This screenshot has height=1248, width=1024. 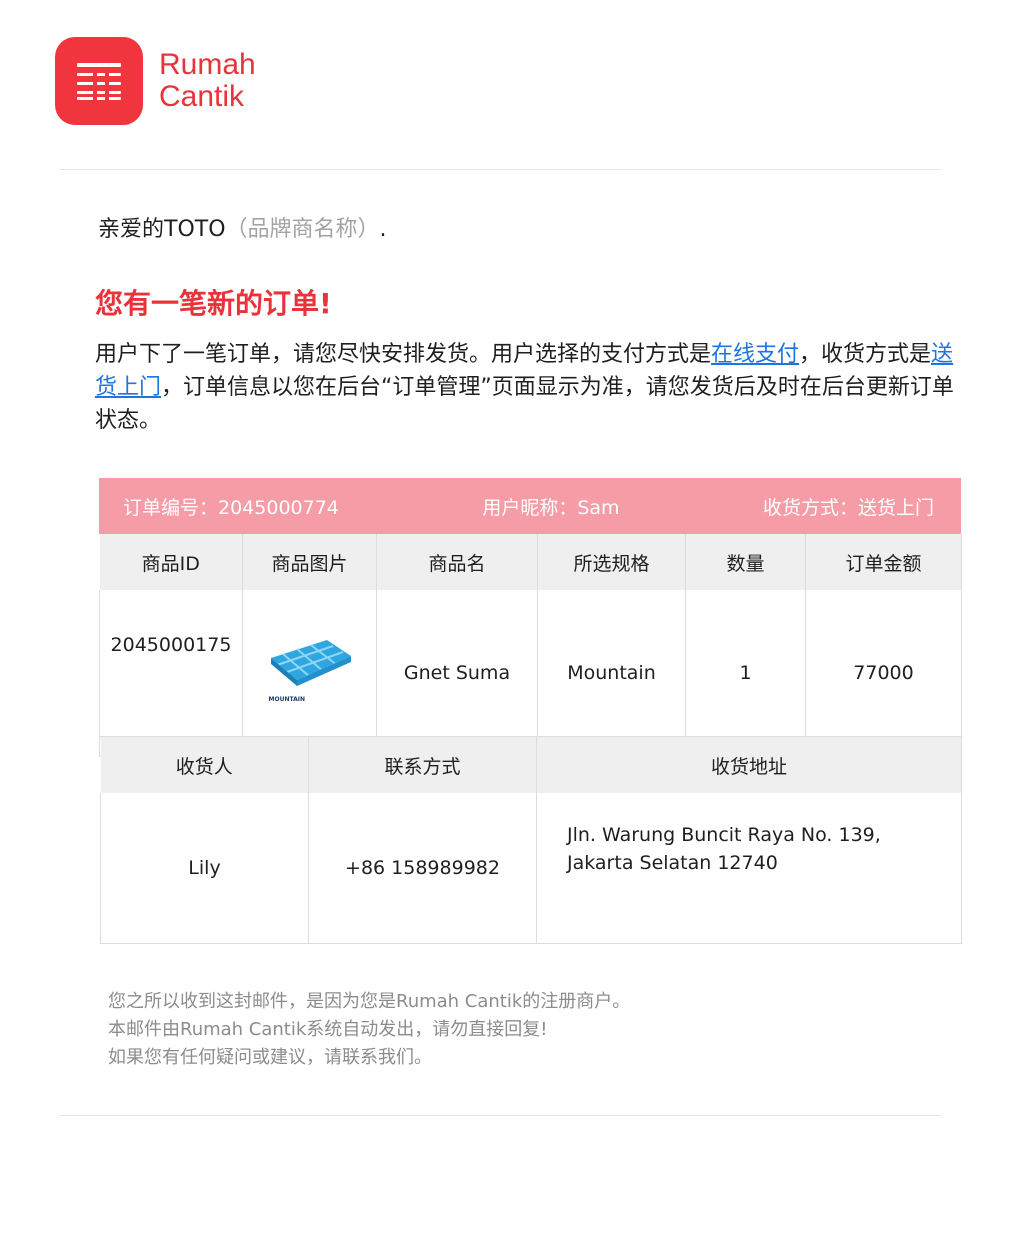 I want to click on greeting: 亲爱的TOTO（品牌商名称）., so click(x=242, y=230).